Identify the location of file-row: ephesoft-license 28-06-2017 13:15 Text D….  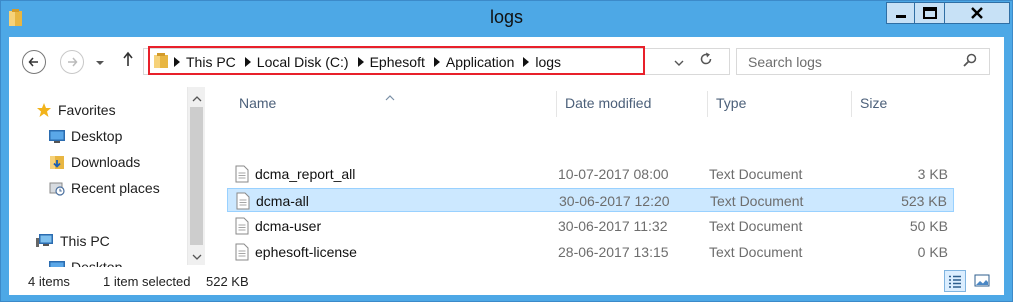
(590, 252).